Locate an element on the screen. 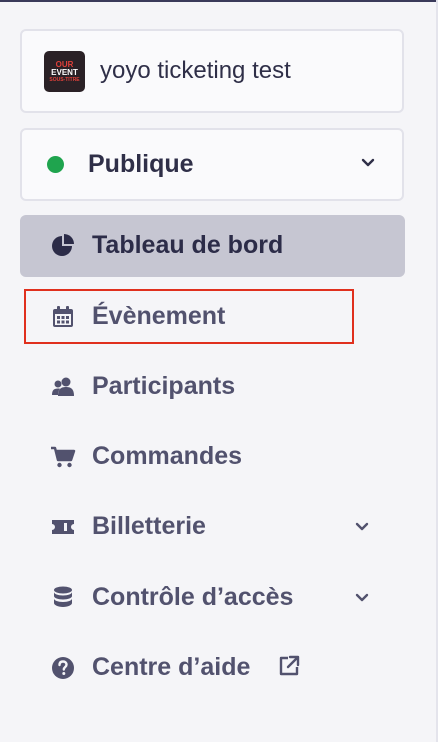  status-dropdown: Publique is located at coordinates (212, 164).